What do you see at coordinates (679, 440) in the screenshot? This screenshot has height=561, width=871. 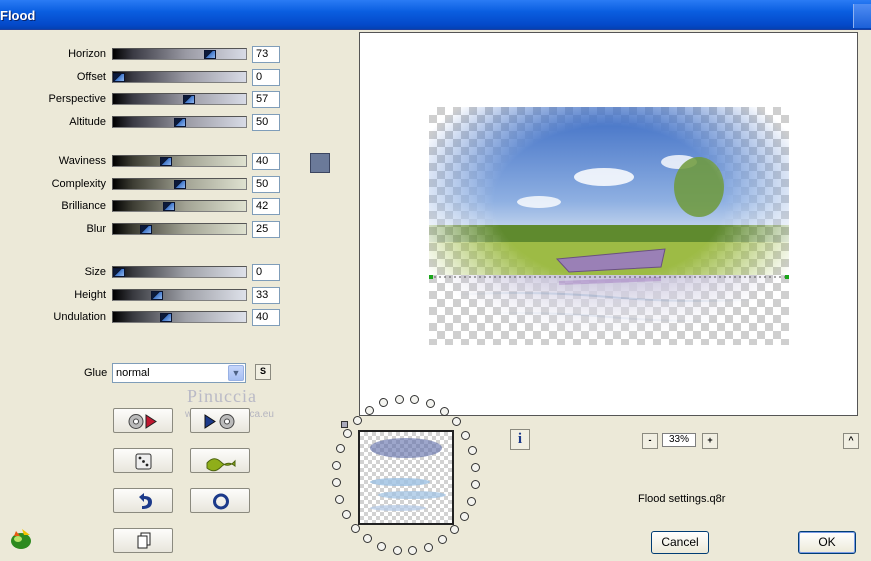 I see `zoom-level: 33%` at bounding box center [679, 440].